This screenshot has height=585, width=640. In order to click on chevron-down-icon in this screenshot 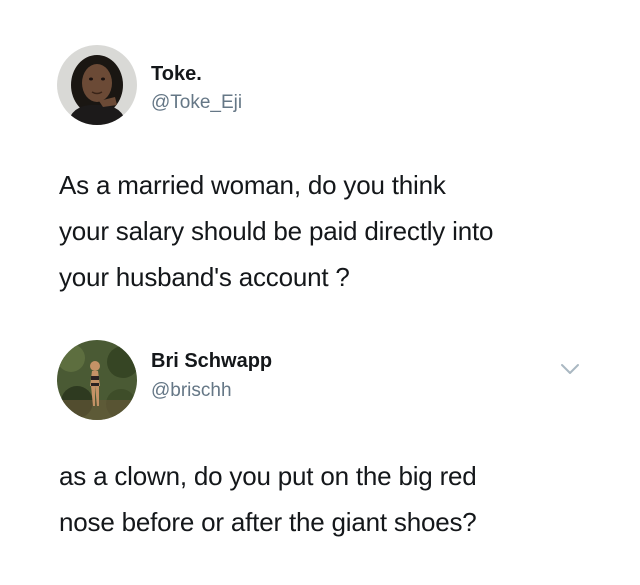, I will do `click(570, 369)`.